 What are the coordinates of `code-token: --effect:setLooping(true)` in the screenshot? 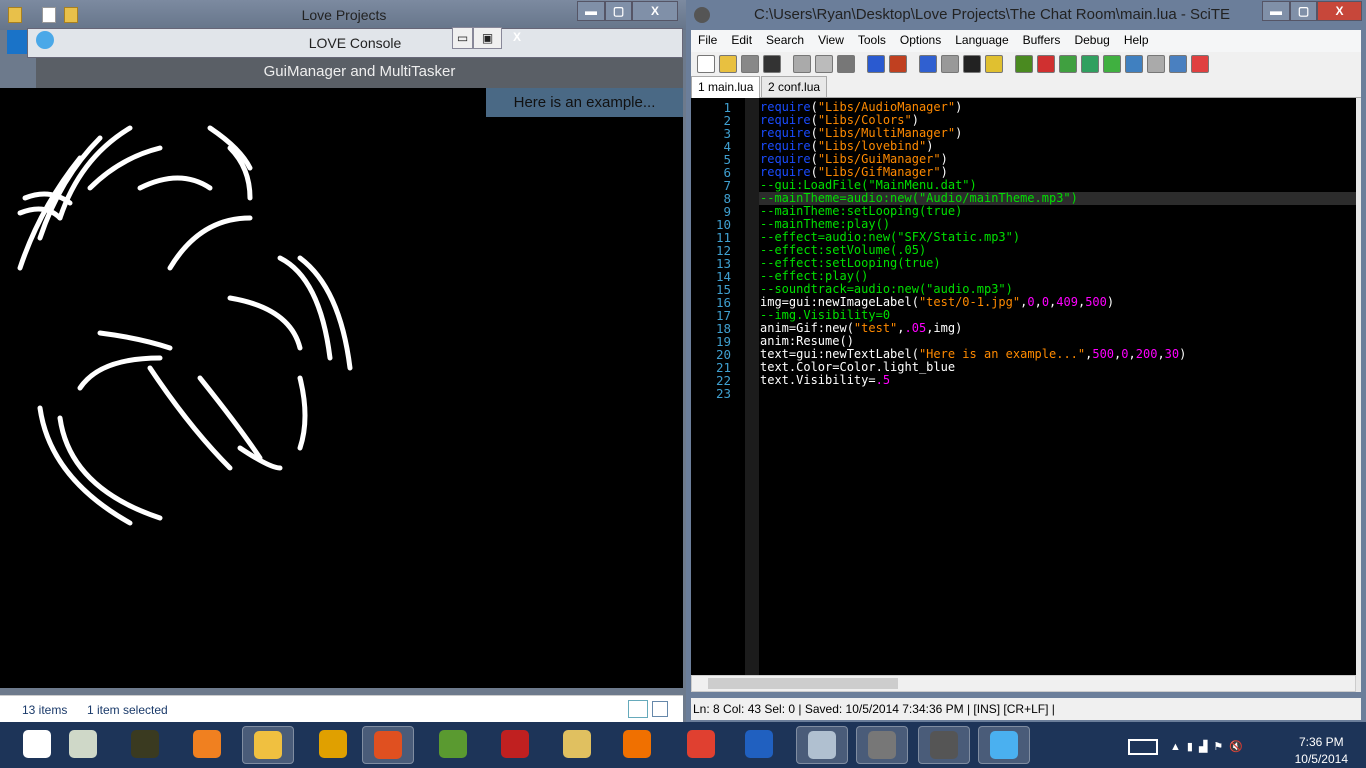 It's located at (850, 263).